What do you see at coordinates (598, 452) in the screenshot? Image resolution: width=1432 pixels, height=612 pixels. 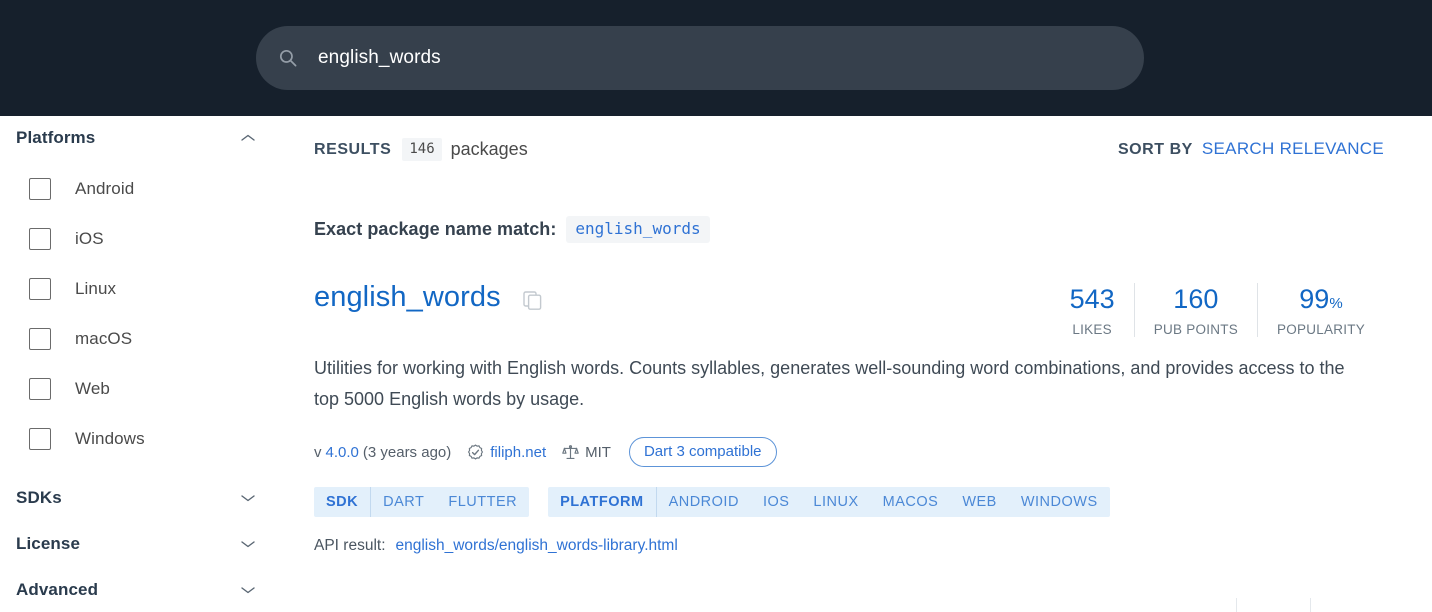 I see `license-label: MIT` at bounding box center [598, 452].